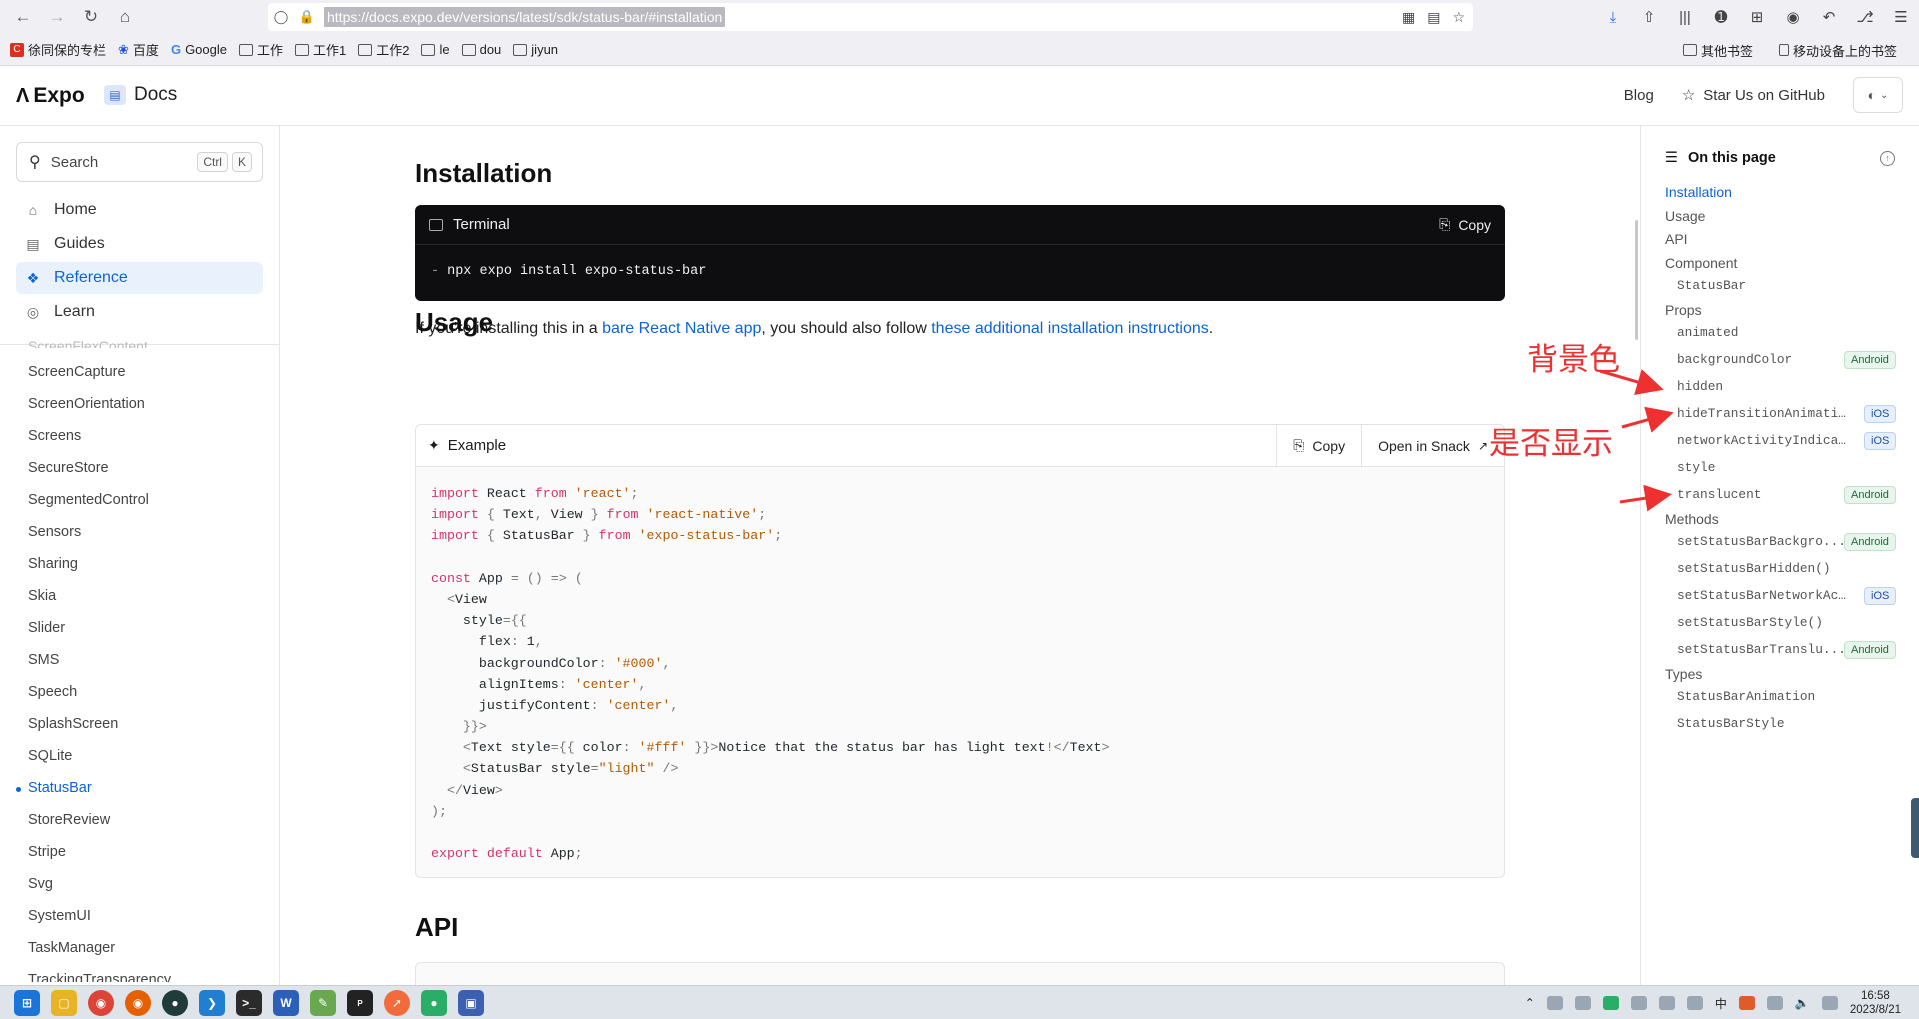 The height and width of the screenshot is (1019, 1919). Describe the element at coordinates (64, 1003) in the screenshot. I see `file-explorer-icon: ▢` at that location.